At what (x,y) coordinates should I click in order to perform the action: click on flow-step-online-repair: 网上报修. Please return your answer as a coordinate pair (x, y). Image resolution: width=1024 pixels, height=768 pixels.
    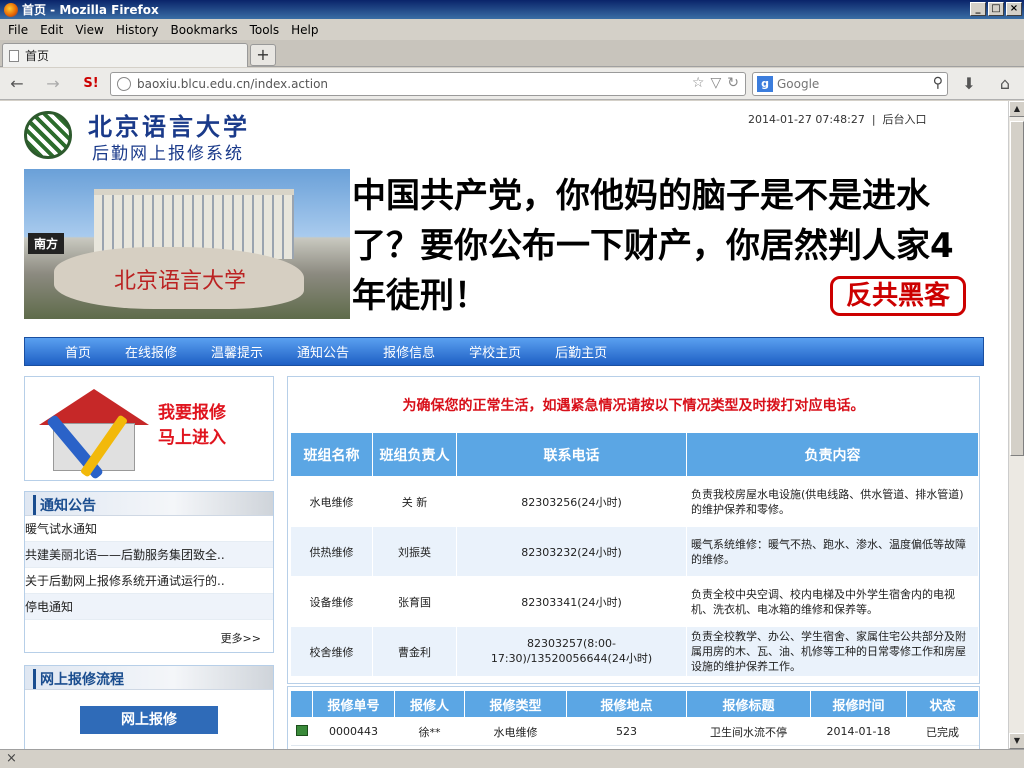
    Looking at the image, I should click on (149, 720).